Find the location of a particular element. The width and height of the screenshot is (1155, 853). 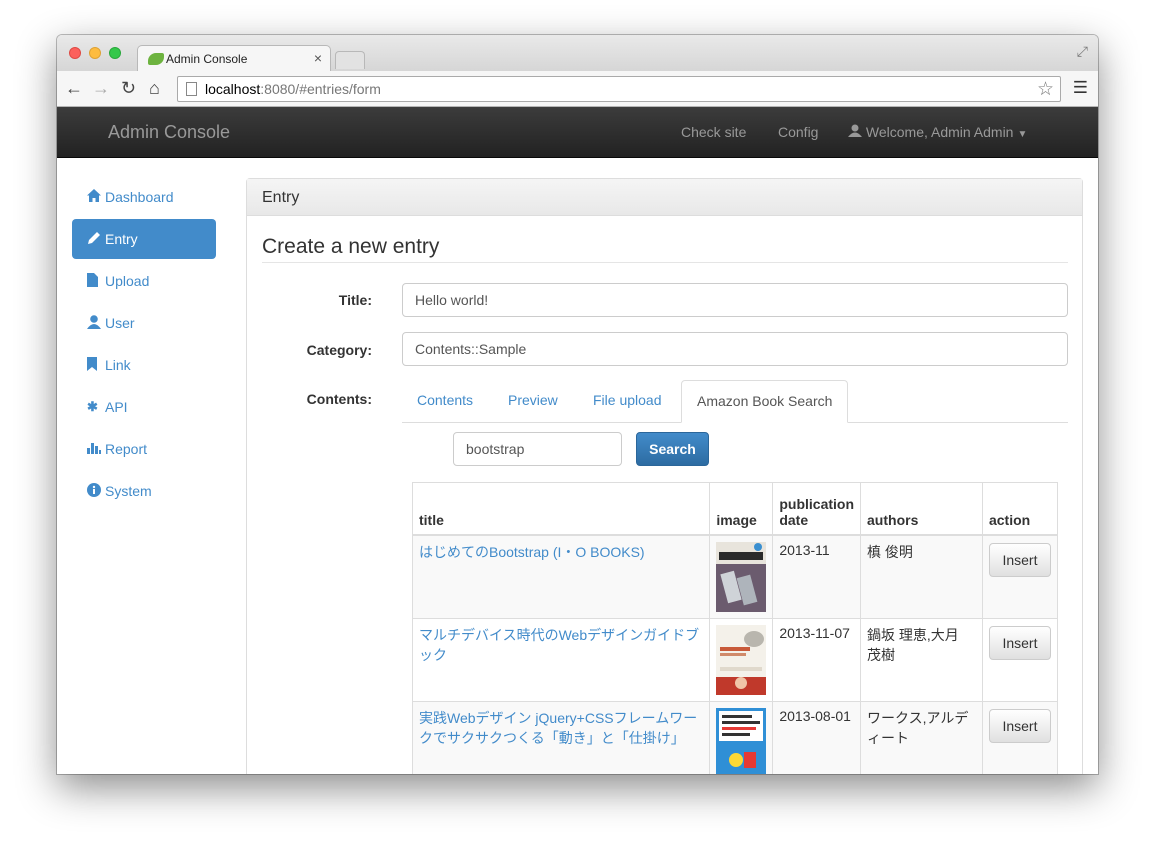

header-action: action is located at coordinates (1020, 509).